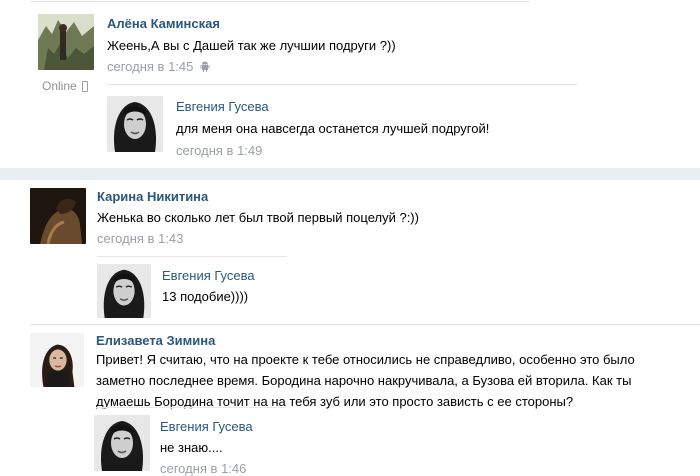 The width and height of the screenshot is (700, 476). Describe the element at coordinates (219, 150) in the screenshot. I see `reply-date: сегодня в 1:49` at that location.